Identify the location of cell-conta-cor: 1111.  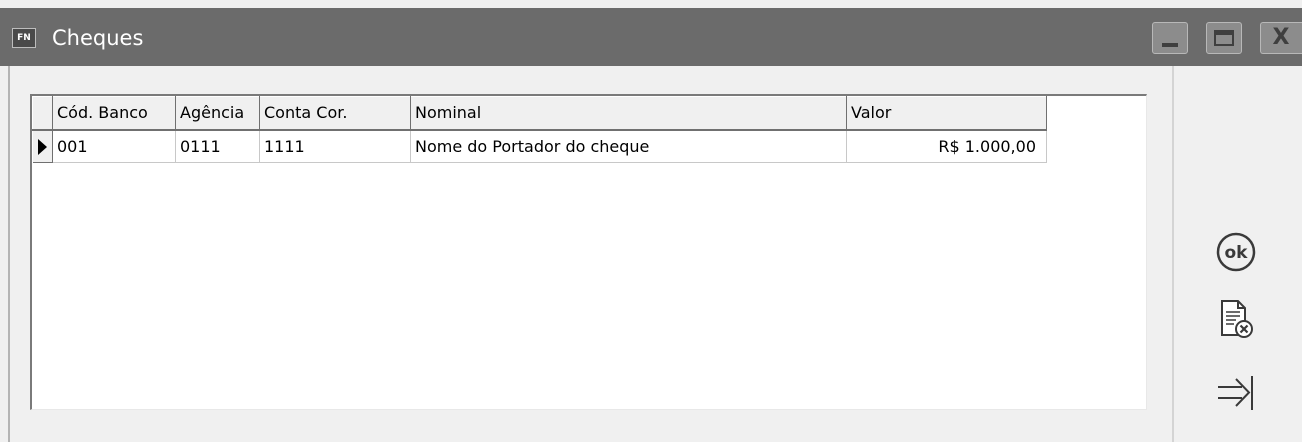
(335, 146).